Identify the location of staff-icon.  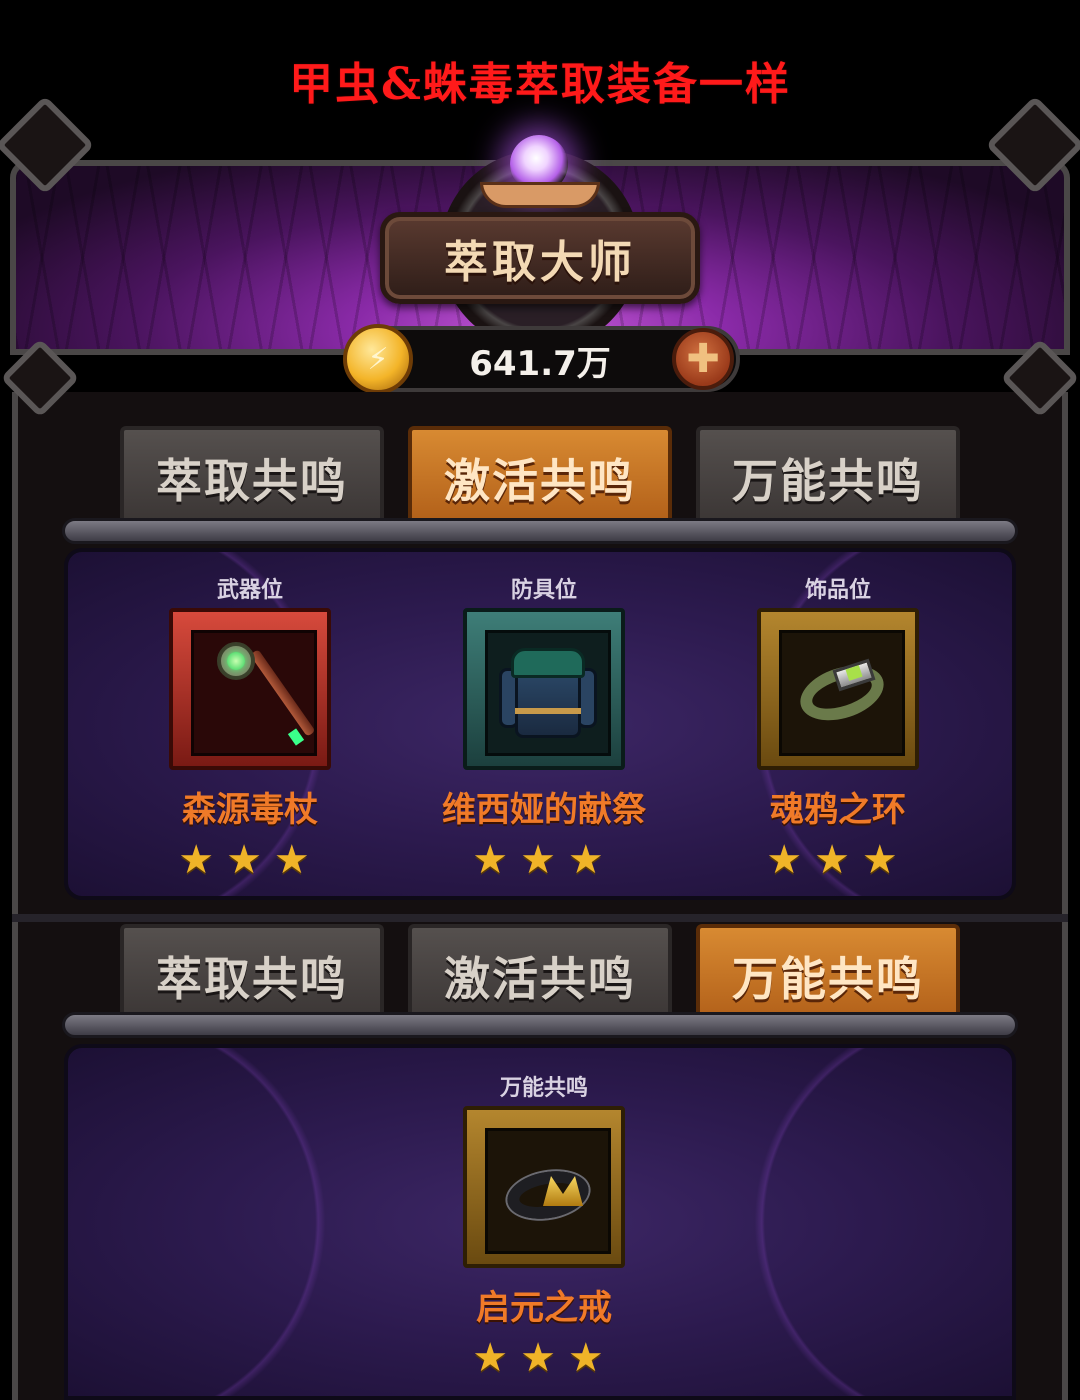
(257, 693).